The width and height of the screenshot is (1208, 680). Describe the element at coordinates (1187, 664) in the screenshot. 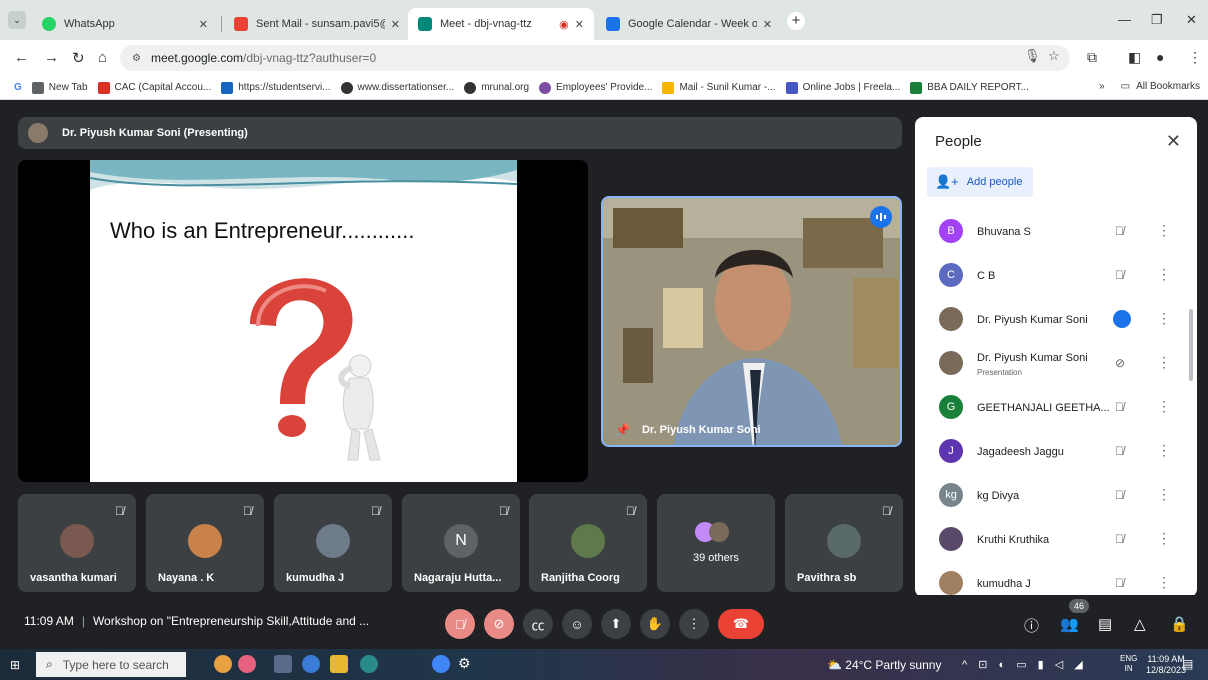

I see `notification-icon: ▤` at that location.